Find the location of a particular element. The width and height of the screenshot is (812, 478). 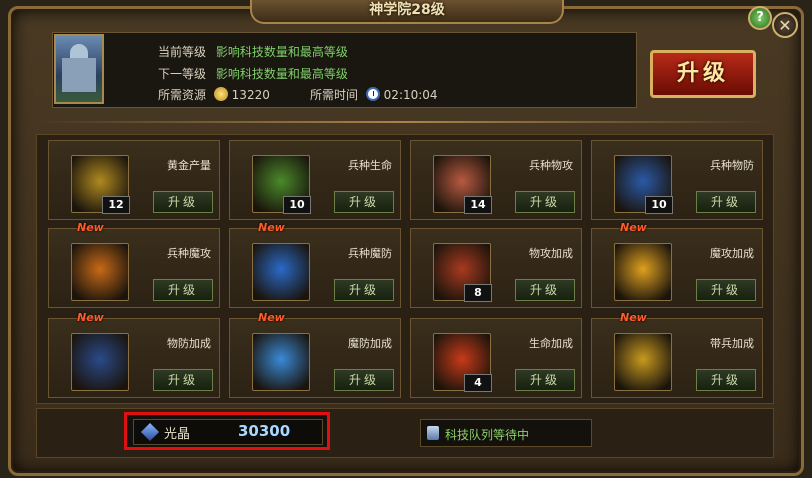

tech-queue-status: 科技队列等待中 is located at coordinates (506, 433).